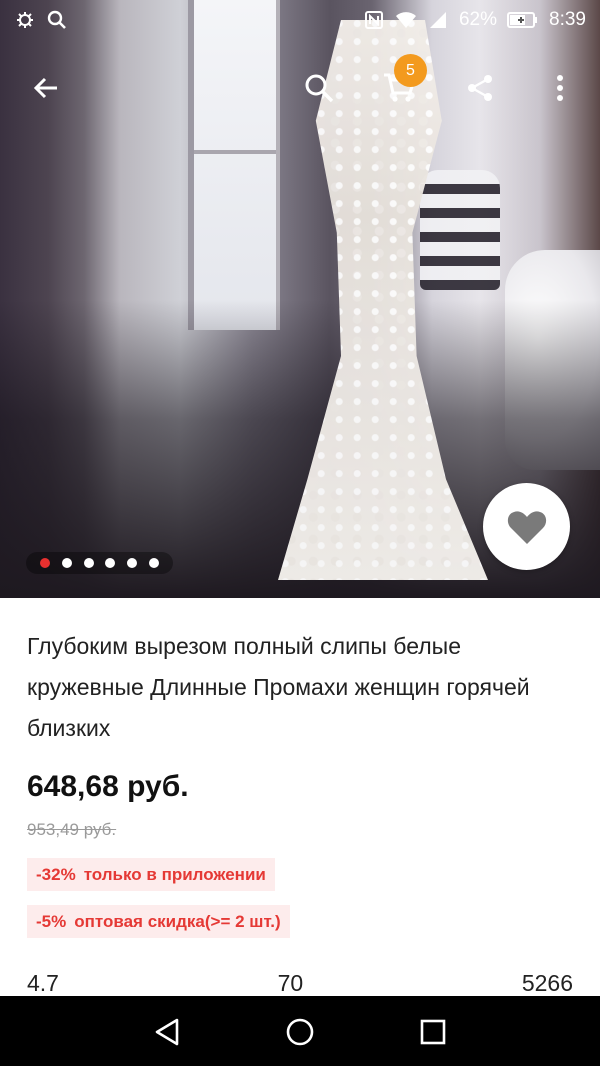 The width and height of the screenshot is (600, 1066). What do you see at coordinates (99, 563) in the screenshot?
I see `image-pager` at bounding box center [99, 563].